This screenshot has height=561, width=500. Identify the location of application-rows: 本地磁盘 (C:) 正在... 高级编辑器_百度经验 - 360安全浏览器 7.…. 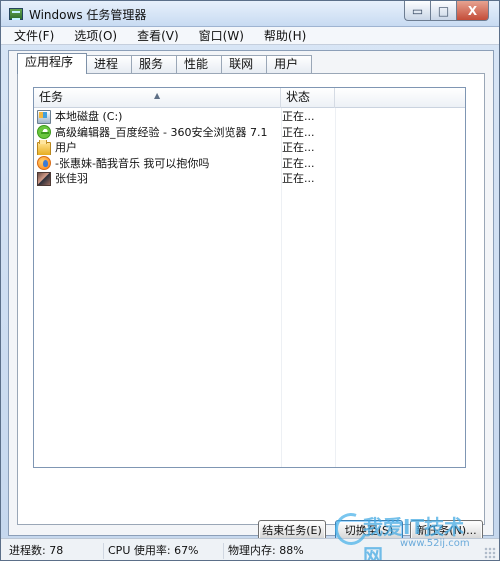
(249, 148).